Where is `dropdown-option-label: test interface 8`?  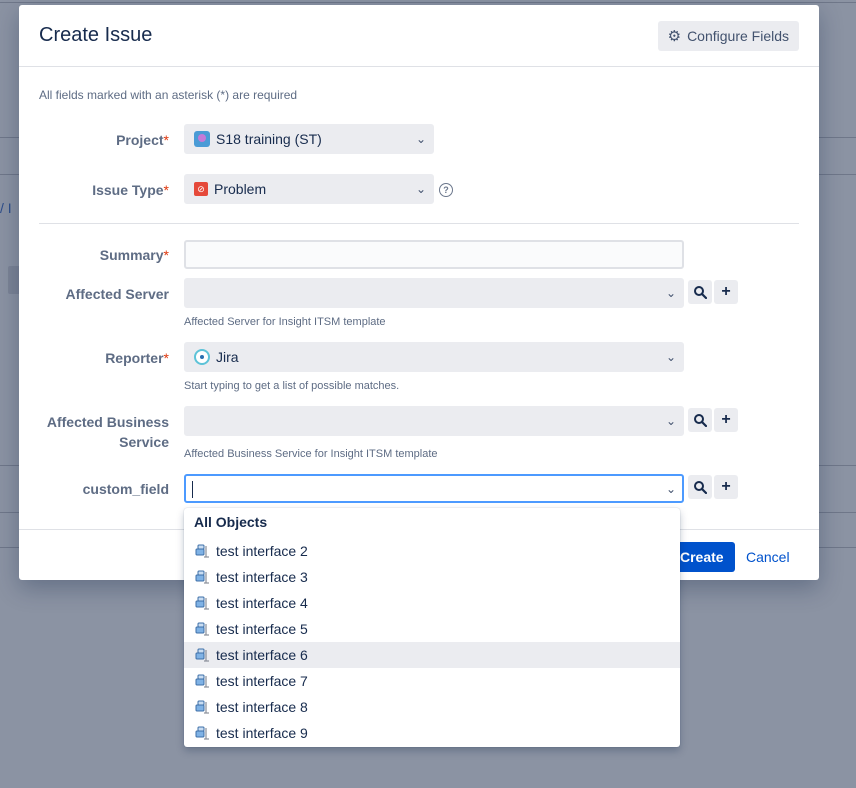
dropdown-option-label: test interface 8 is located at coordinates (262, 707).